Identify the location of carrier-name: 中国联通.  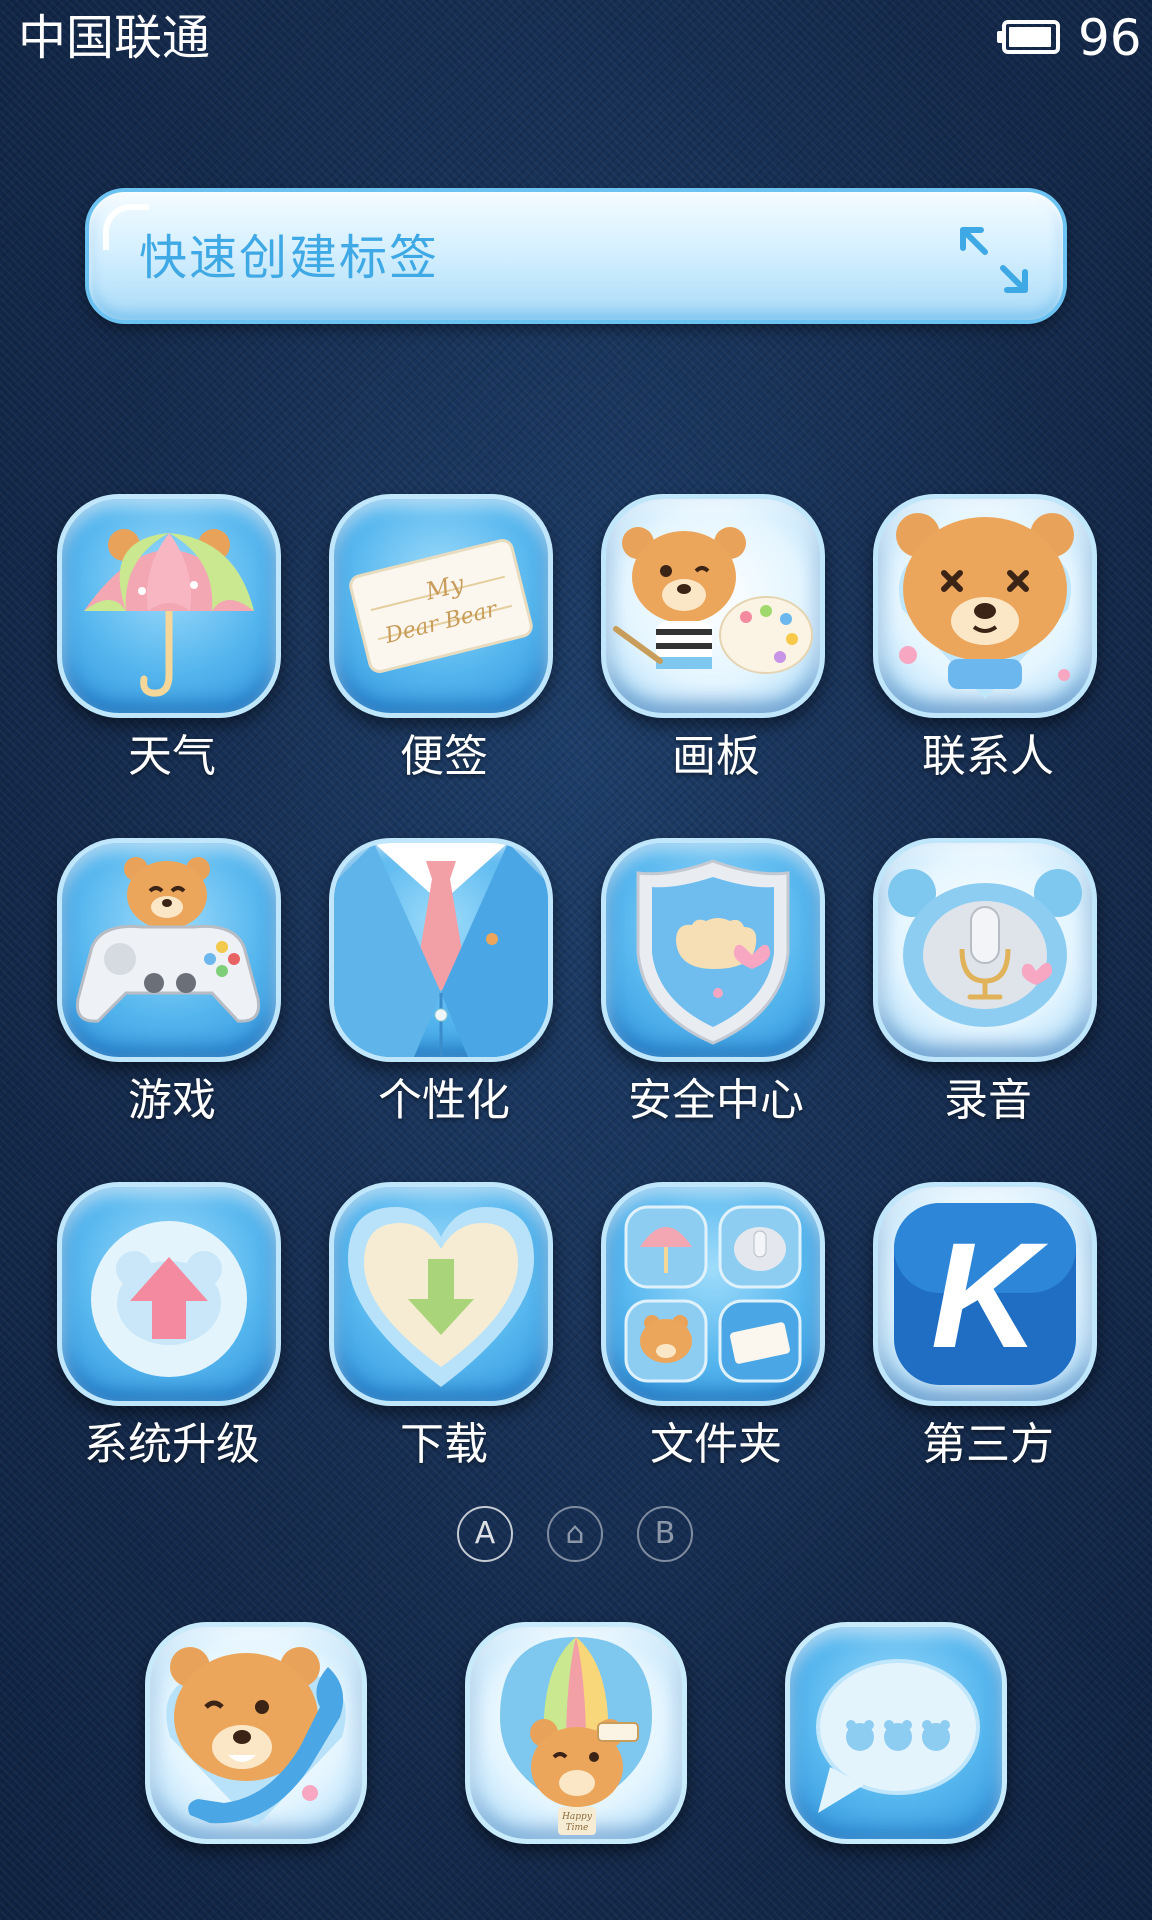
(114, 38).